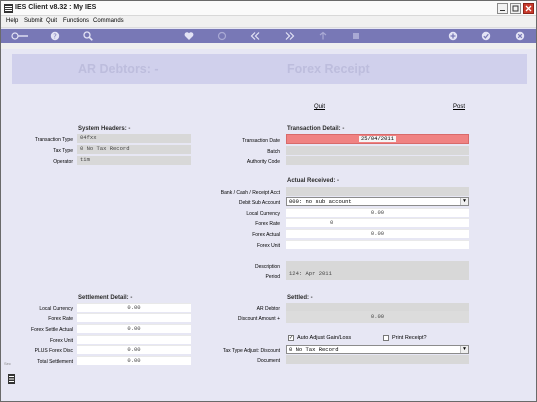  Describe the element at coordinates (258, 319) in the screenshot. I see `discount-amount-label: Discount Amount +` at that location.